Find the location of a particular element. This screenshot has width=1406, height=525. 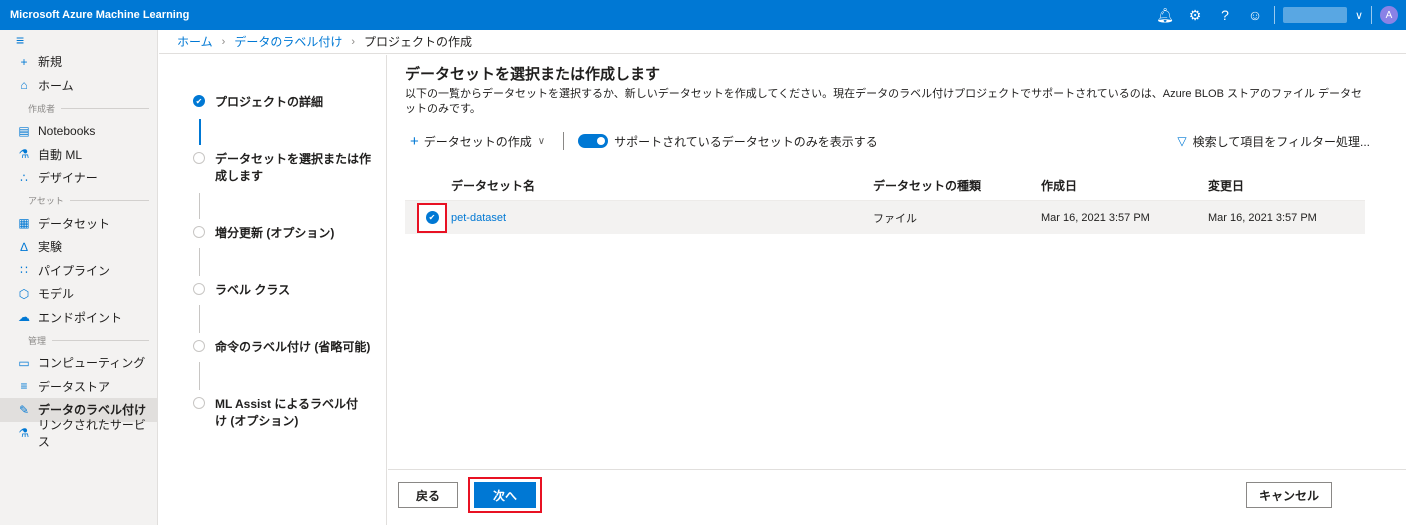

nav-item-pipelines: ∷ パイプライン is located at coordinates (78, 271).